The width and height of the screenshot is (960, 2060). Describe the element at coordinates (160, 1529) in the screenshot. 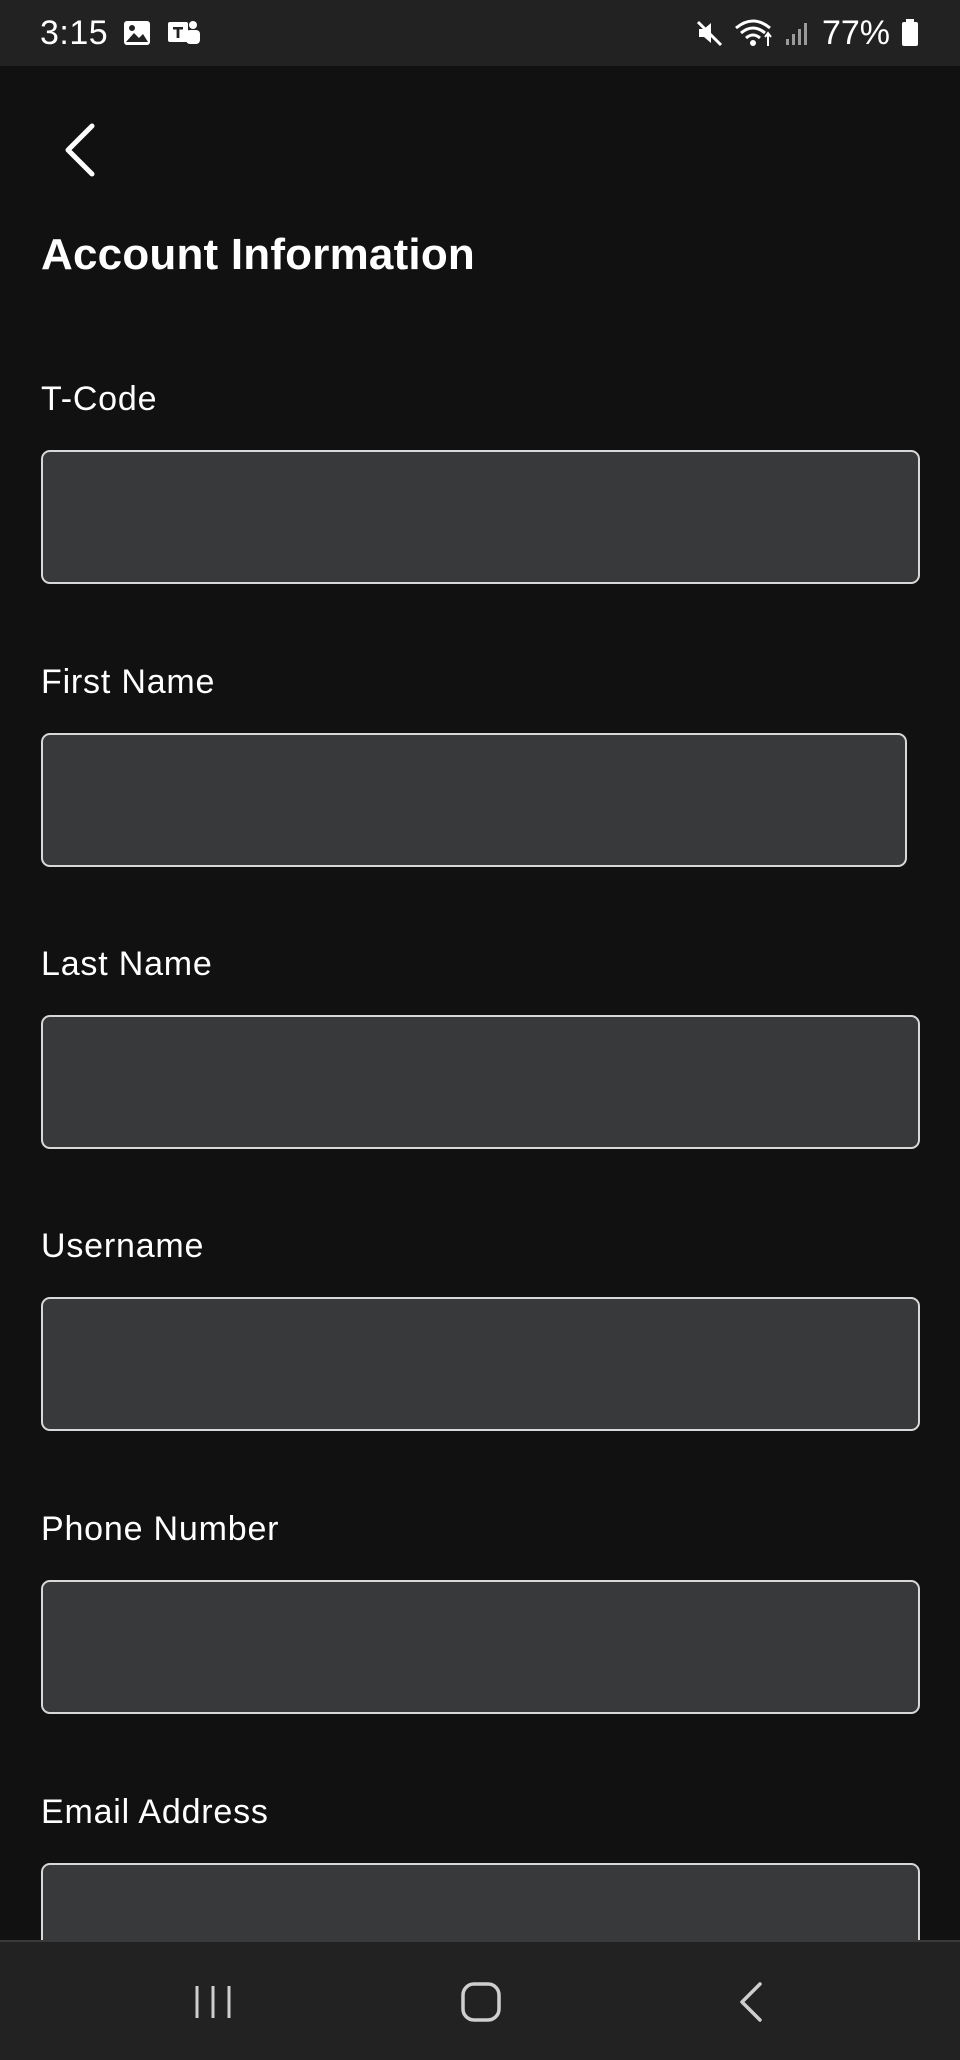

I see `phone-number-label: Phone Number` at that location.